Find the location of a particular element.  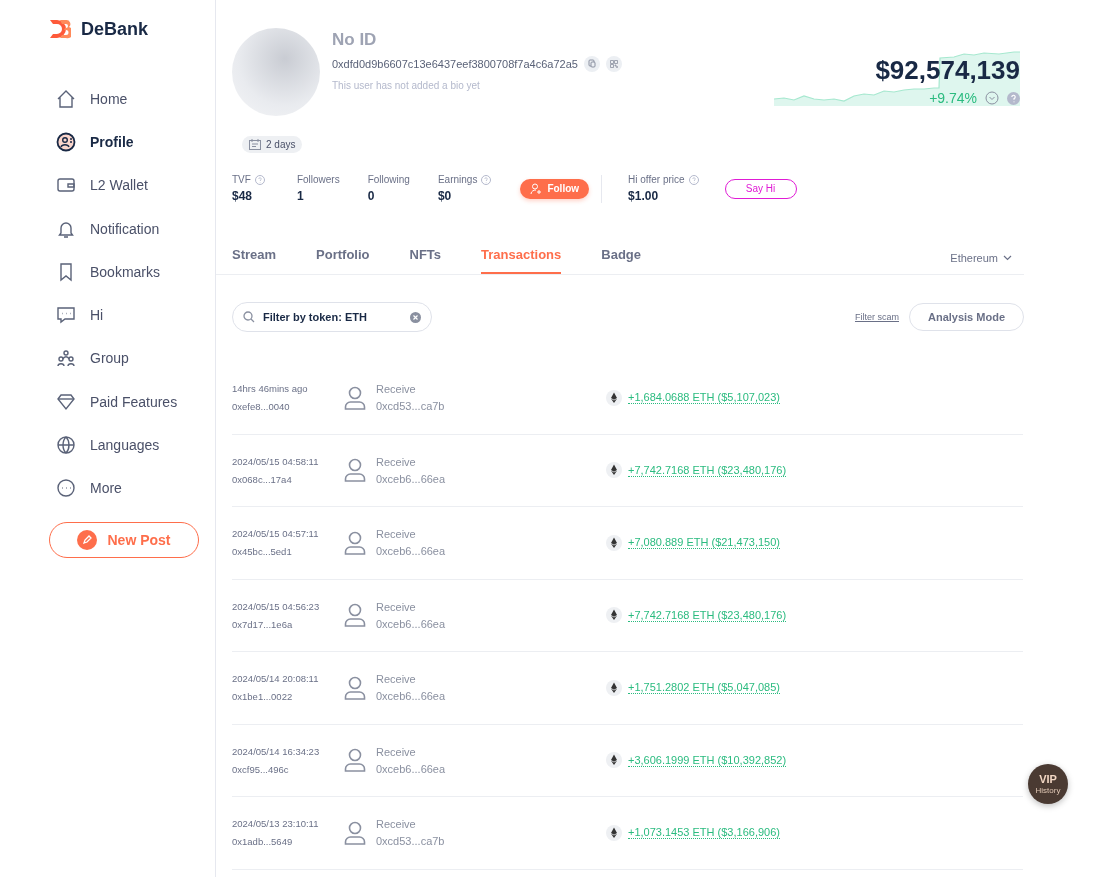

profile-icon is located at coordinates (66, 141).